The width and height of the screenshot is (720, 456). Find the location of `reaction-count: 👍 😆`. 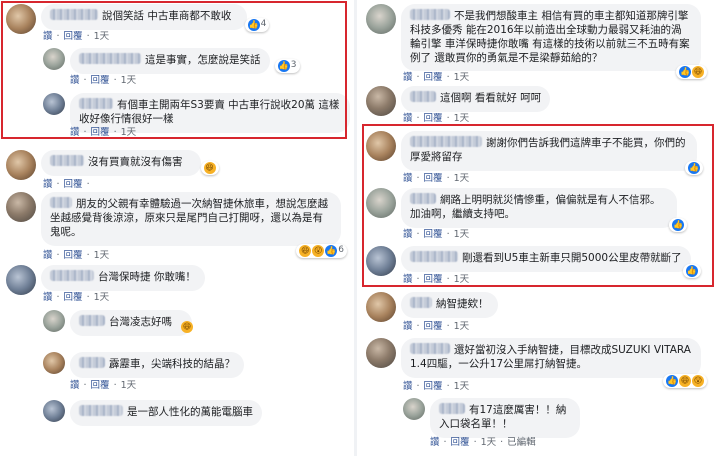

reaction-count: 👍 😆 is located at coordinates (691, 72).